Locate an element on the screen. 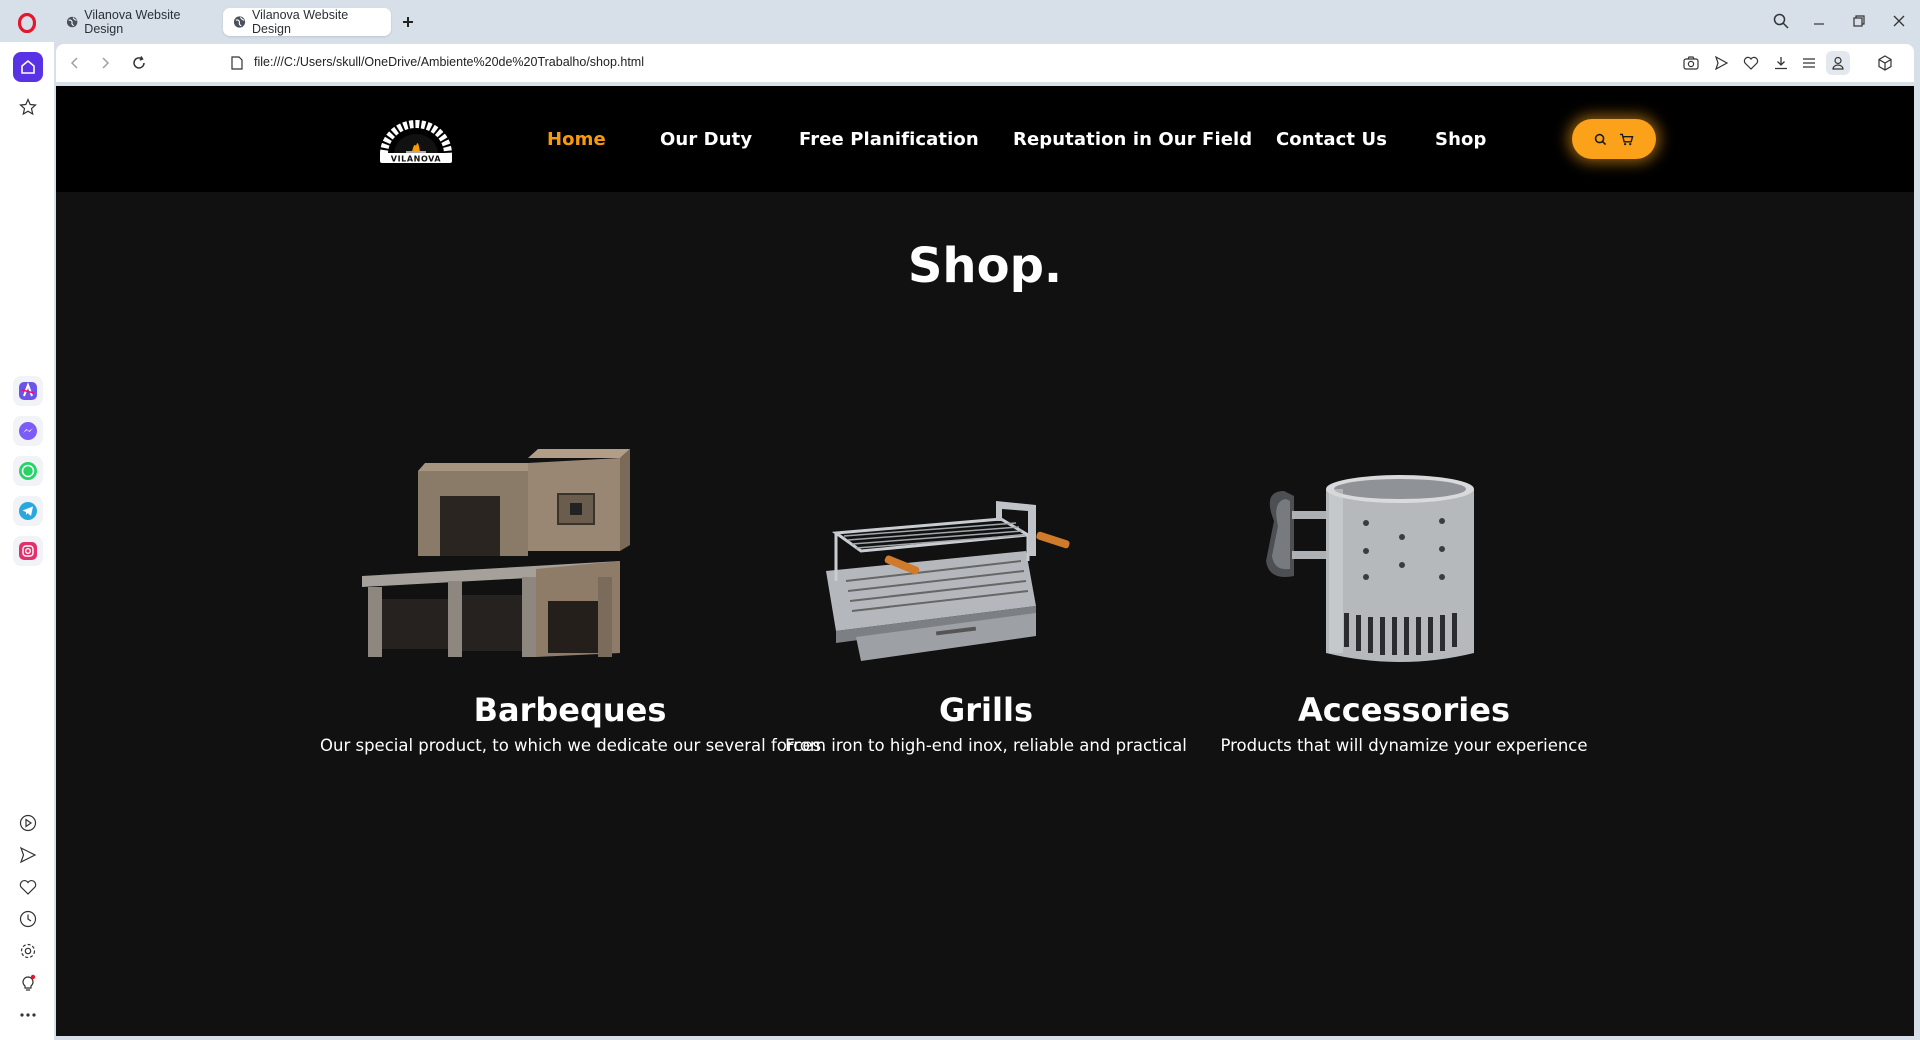  extensions-button is located at coordinates (1885, 63).